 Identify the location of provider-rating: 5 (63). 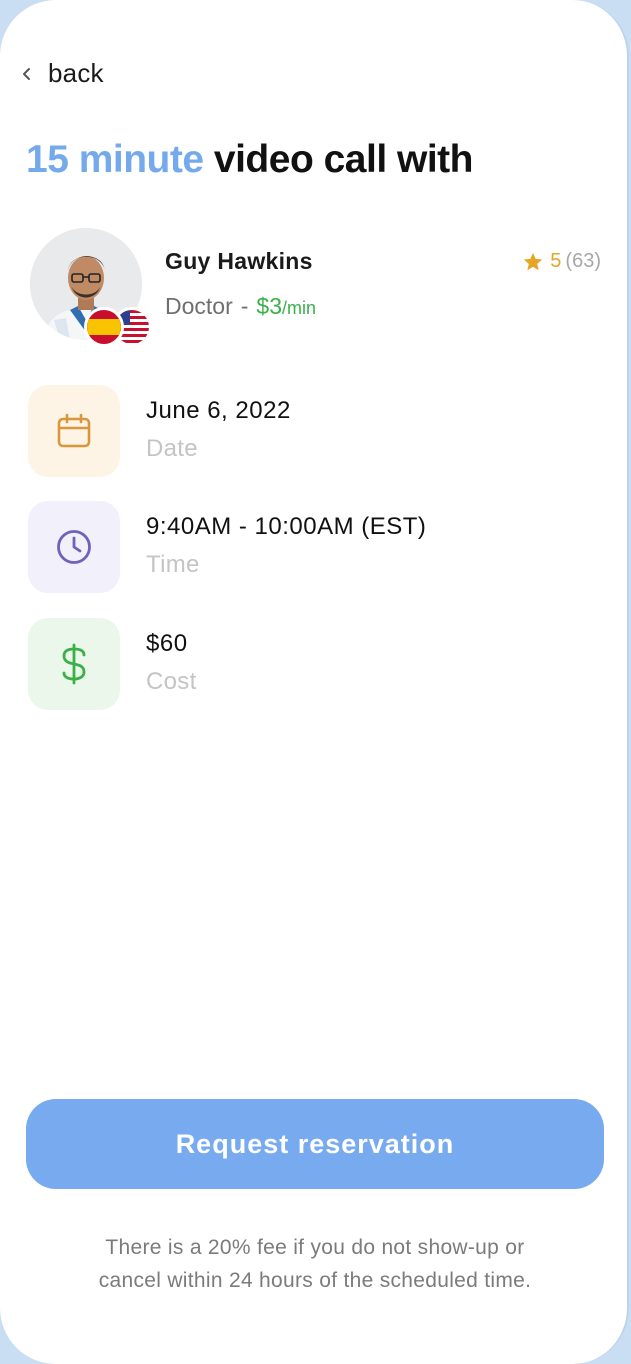
(561, 261).